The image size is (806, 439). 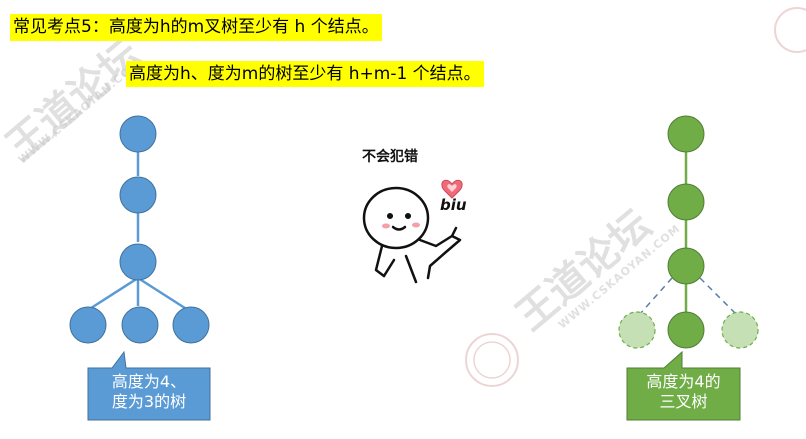 I want to click on right-ghost-node-right, so click(x=740, y=330).